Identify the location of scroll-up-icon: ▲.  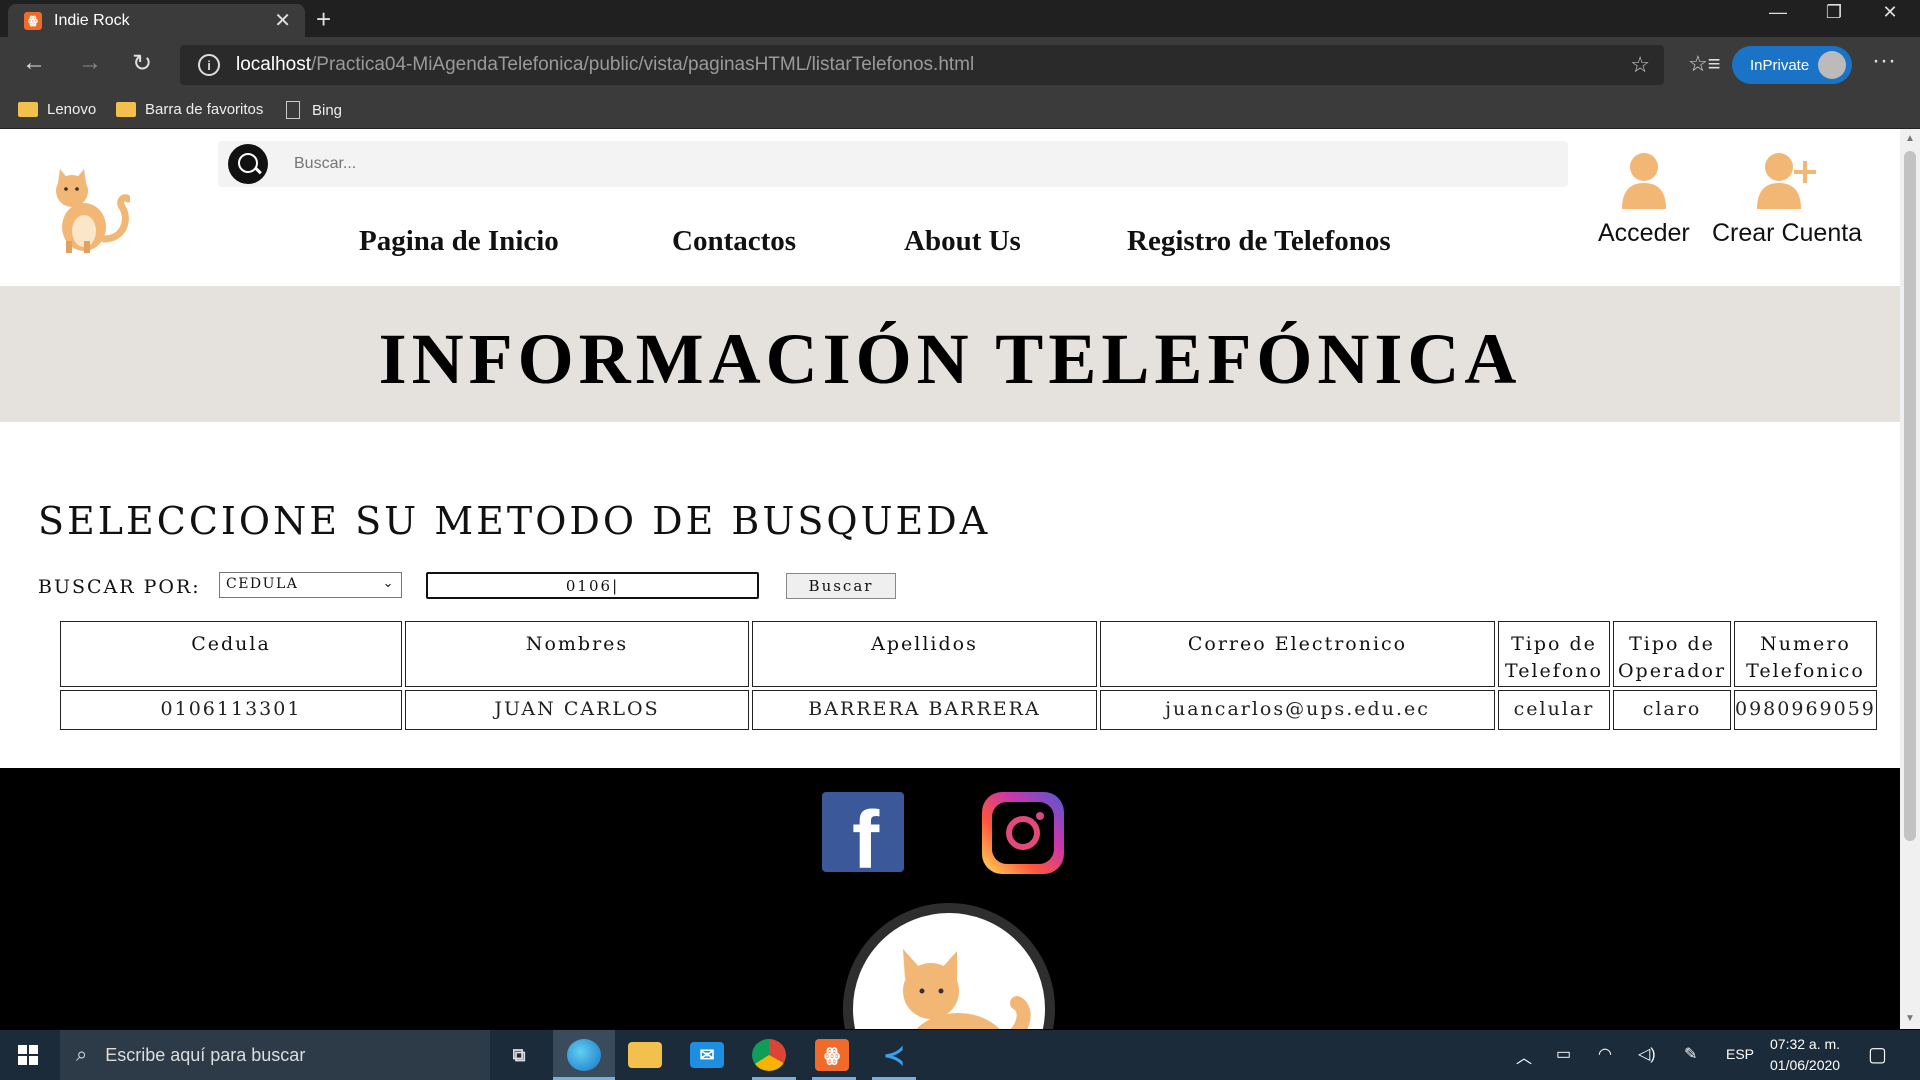
(1910, 138).